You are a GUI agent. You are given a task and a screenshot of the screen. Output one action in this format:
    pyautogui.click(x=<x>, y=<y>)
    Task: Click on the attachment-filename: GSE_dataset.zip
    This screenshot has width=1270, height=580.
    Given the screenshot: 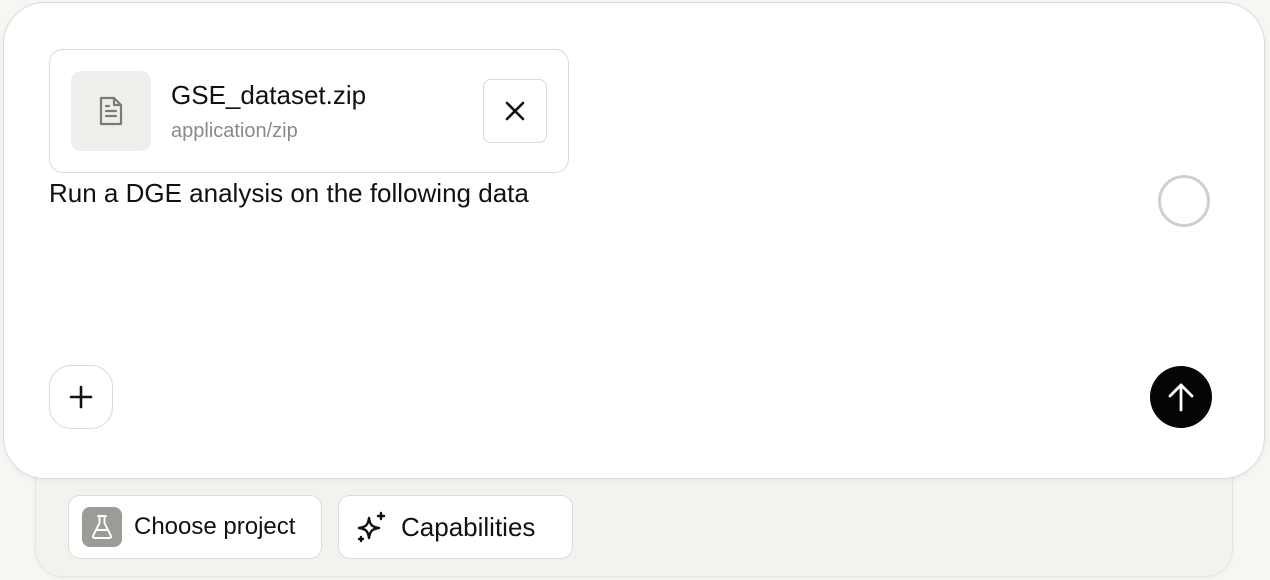 What is the action you would take?
    pyautogui.click(x=269, y=95)
    